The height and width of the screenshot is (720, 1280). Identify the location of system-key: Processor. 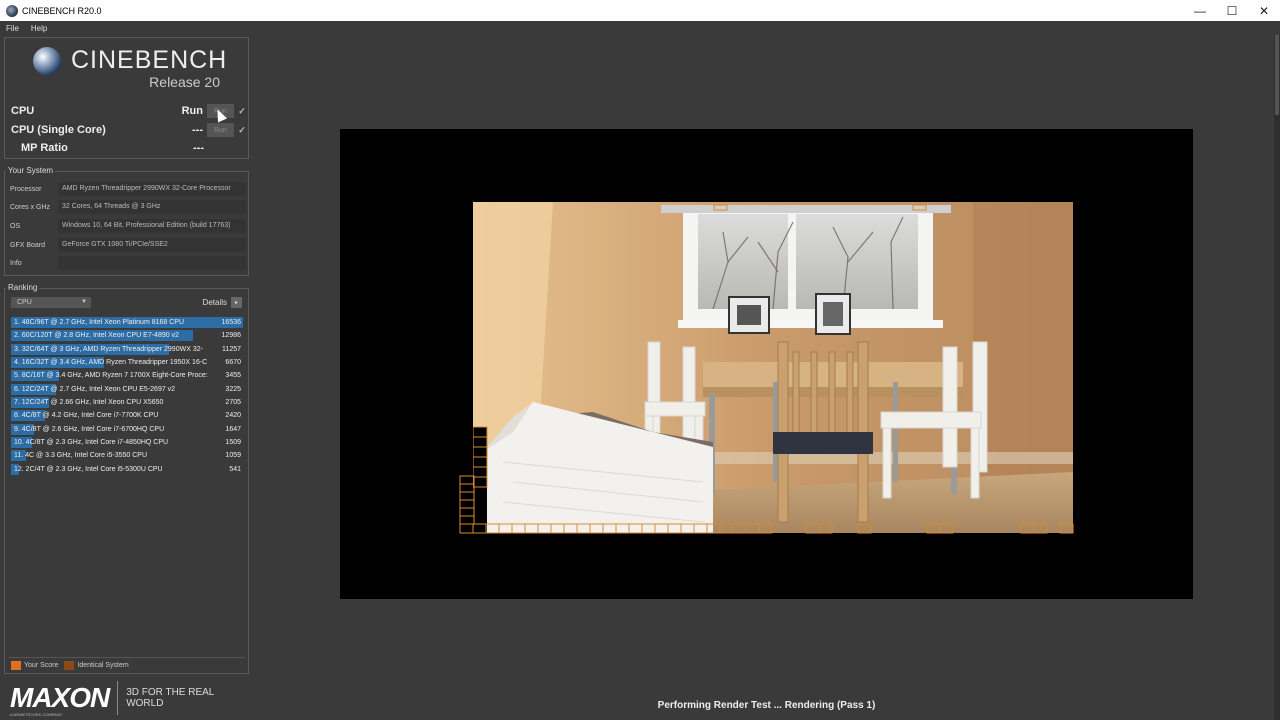
(26, 189).